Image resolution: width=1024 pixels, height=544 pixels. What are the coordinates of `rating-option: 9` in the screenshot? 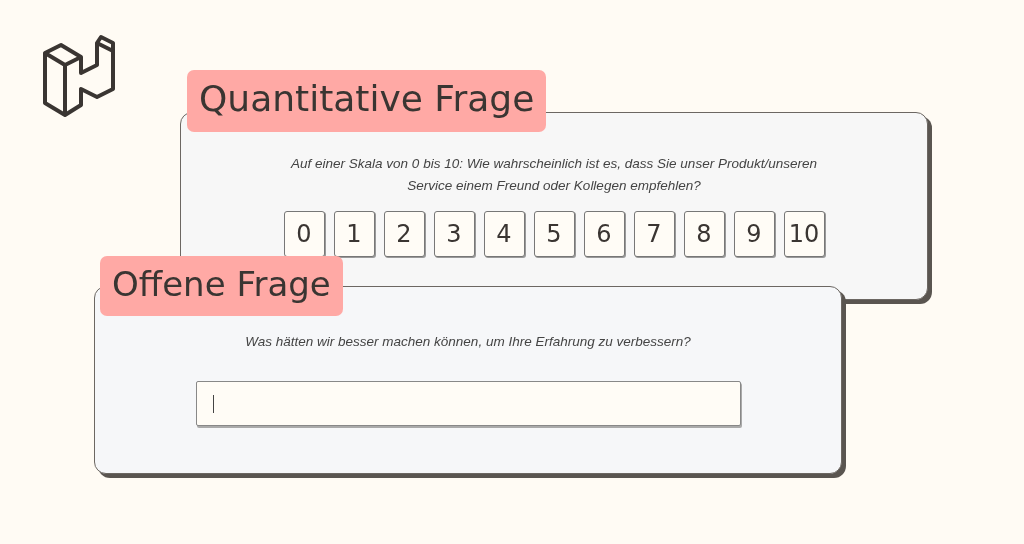 It's located at (754, 234).